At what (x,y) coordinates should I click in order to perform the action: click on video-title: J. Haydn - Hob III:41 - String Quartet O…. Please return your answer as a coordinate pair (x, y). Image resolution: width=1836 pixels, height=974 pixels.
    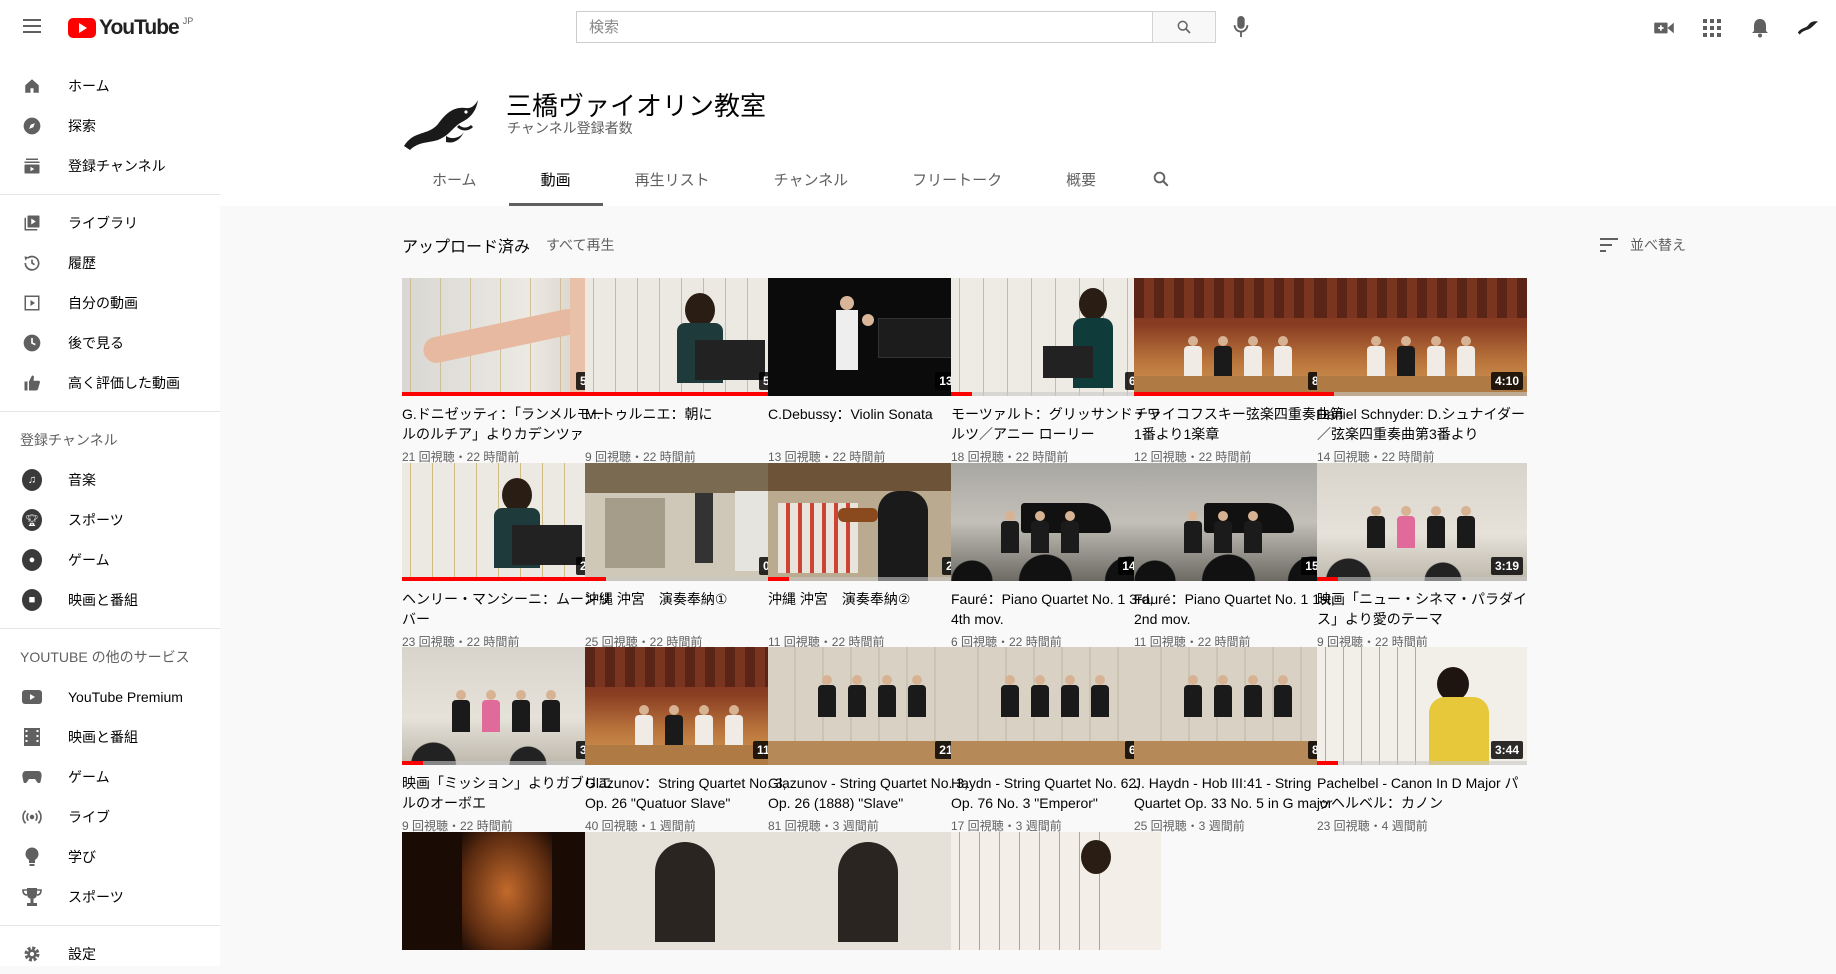
    Looking at the image, I should click on (1239, 793).